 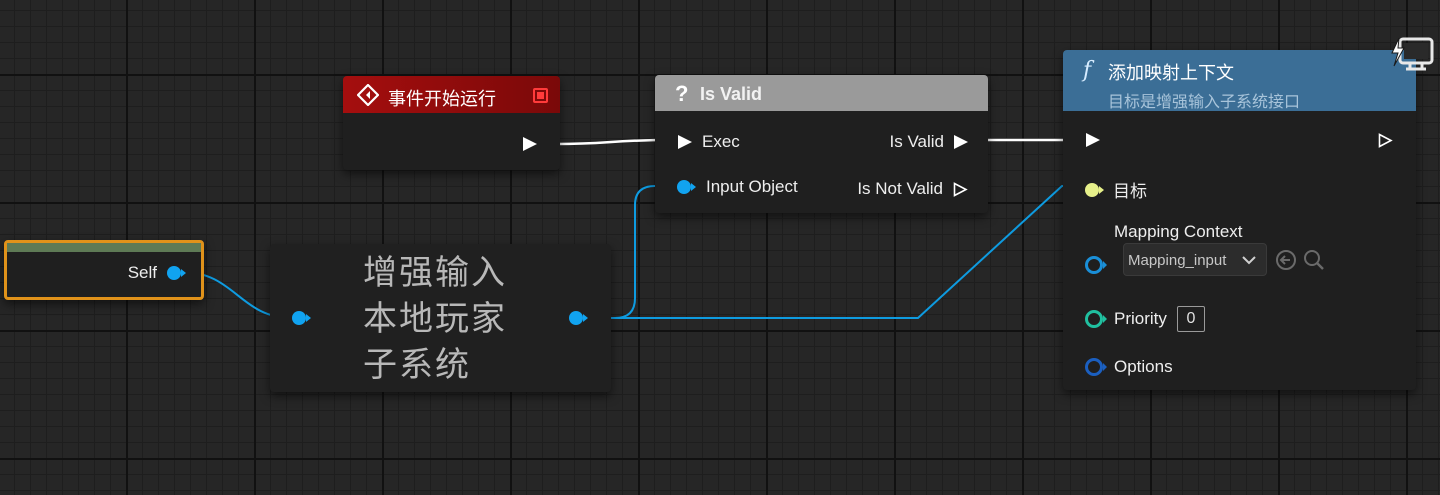 What do you see at coordinates (1413, 56) in the screenshot?
I see `monitor-lightning-icon` at bounding box center [1413, 56].